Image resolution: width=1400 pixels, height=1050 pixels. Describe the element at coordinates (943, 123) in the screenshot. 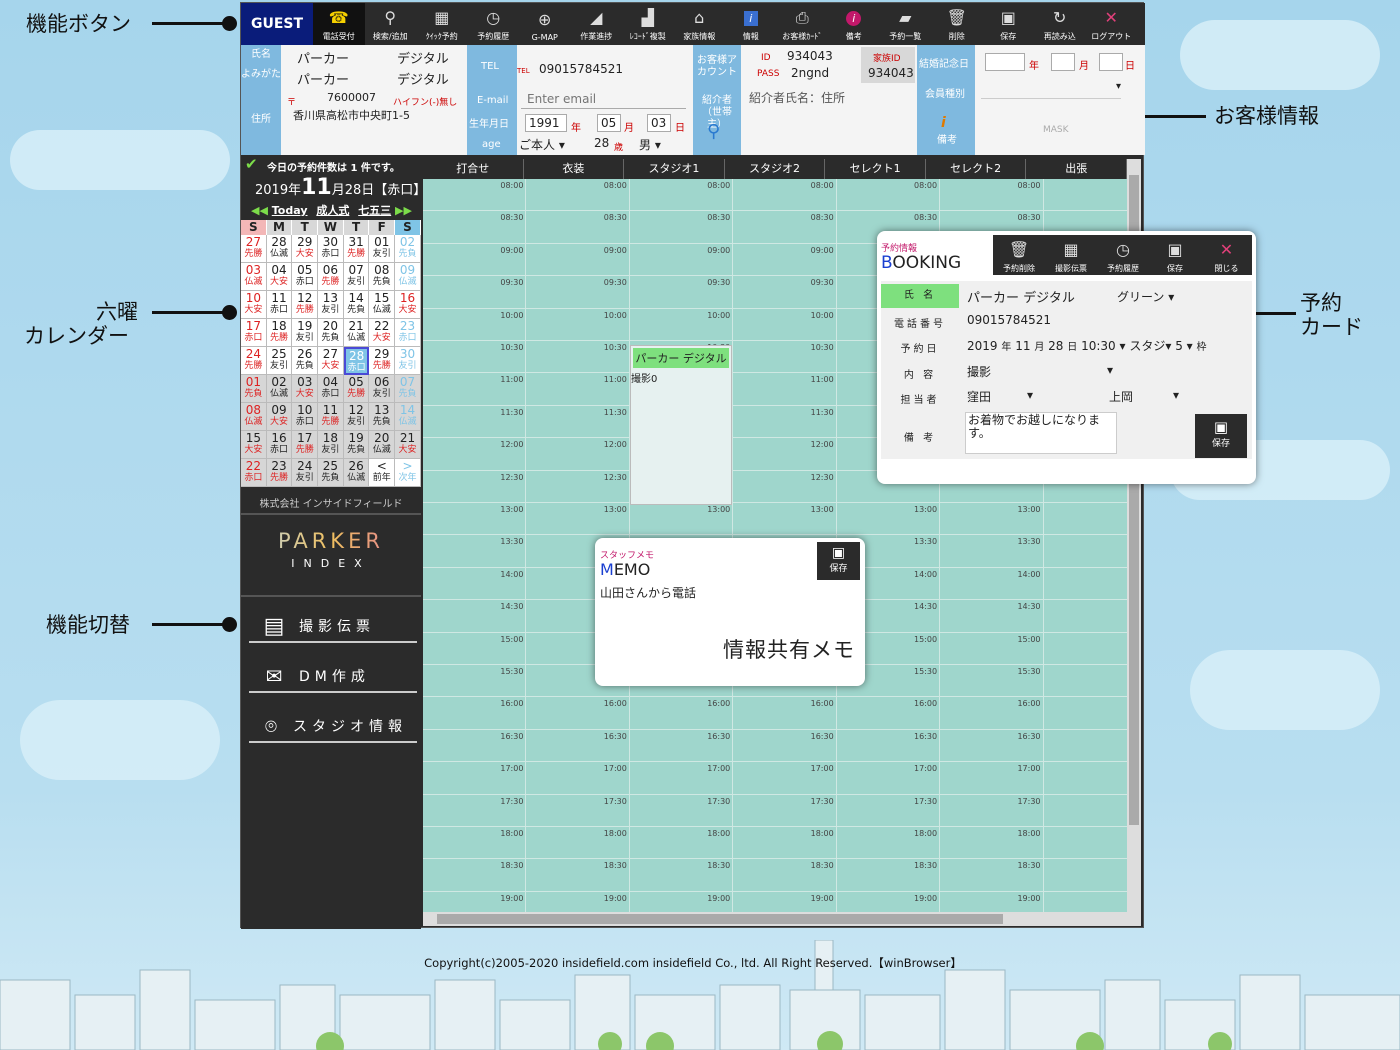

I see `note-icon: i` at that location.